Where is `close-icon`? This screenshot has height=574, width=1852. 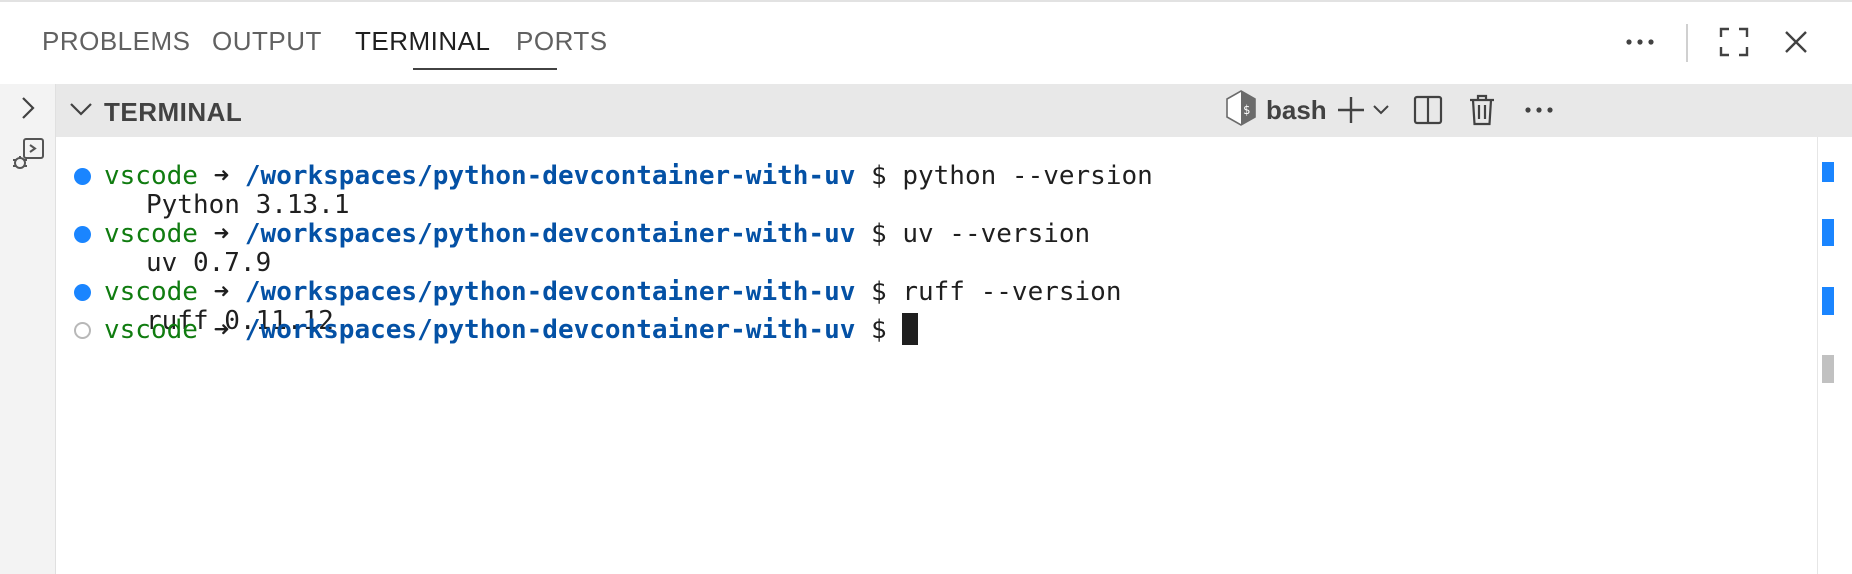 close-icon is located at coordinates (1796, 42).